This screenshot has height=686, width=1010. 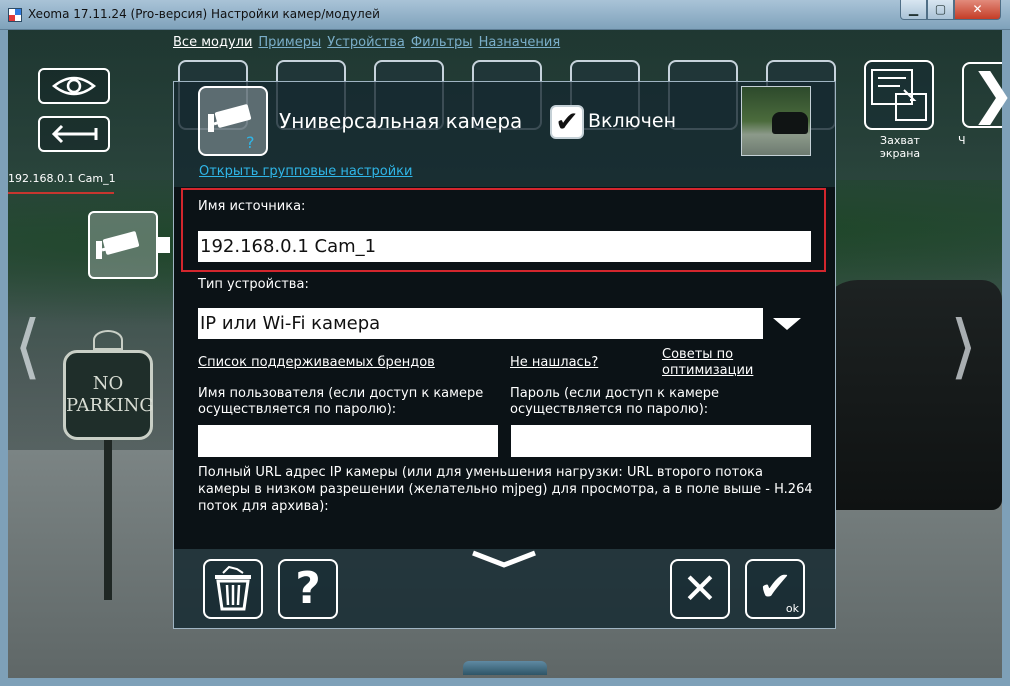 I want to click on optimization-tips-link: Советы по оптимизации, so click(x=717, y=363).